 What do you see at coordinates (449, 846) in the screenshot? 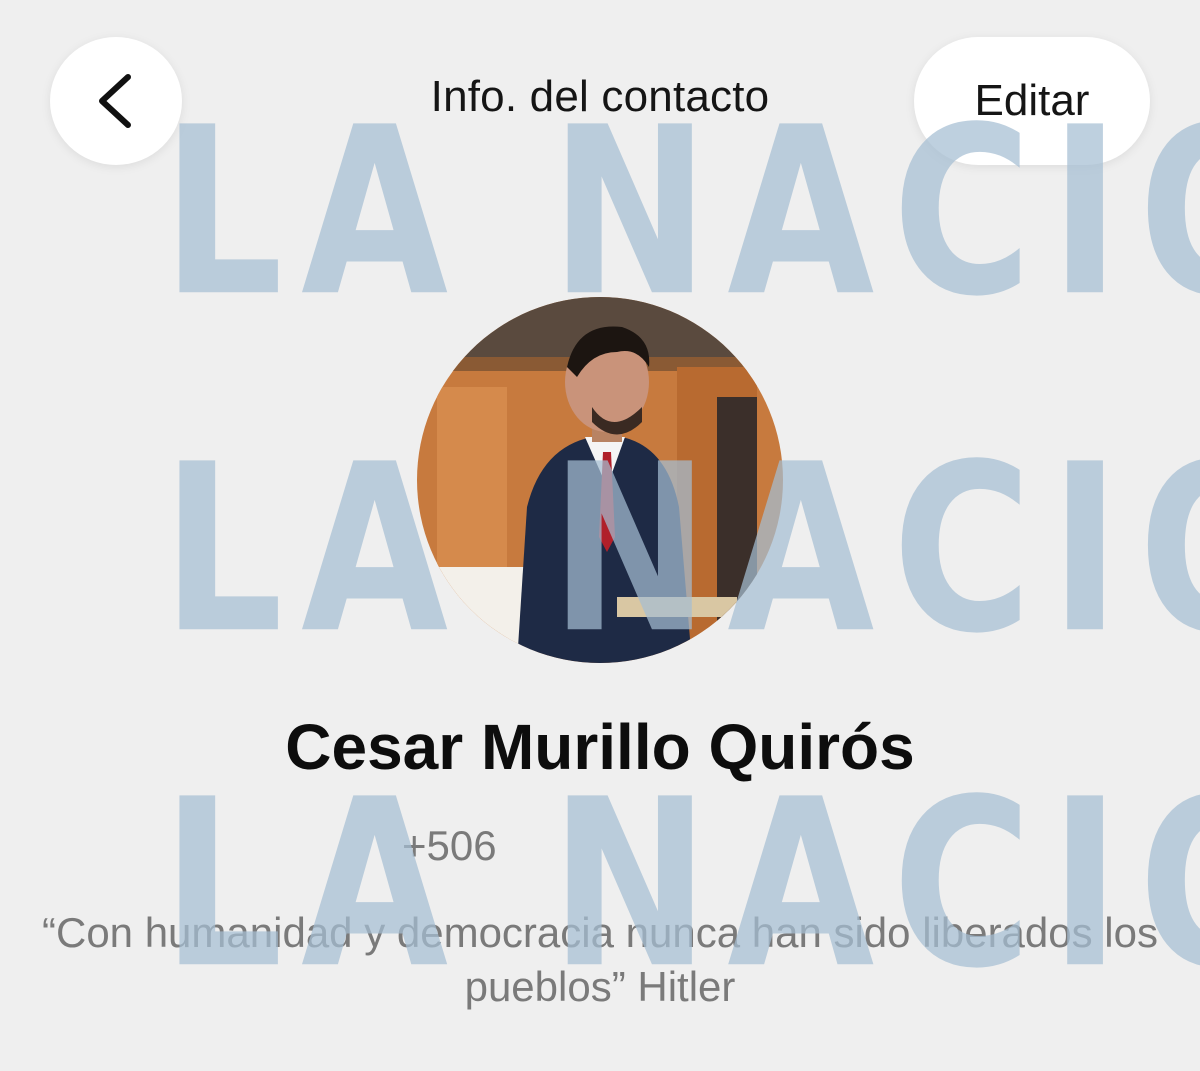
I see `phone-number: +506` at bounding box center [449, 846].